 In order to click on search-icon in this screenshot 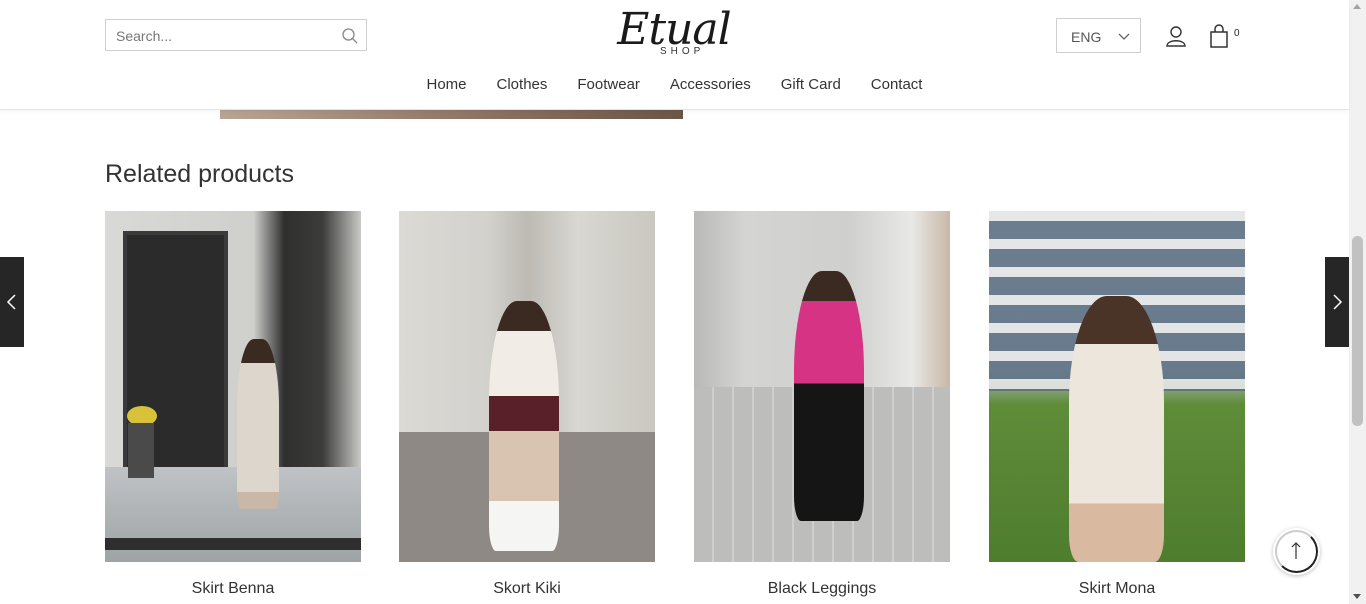, I will do `click(350, 36)`.